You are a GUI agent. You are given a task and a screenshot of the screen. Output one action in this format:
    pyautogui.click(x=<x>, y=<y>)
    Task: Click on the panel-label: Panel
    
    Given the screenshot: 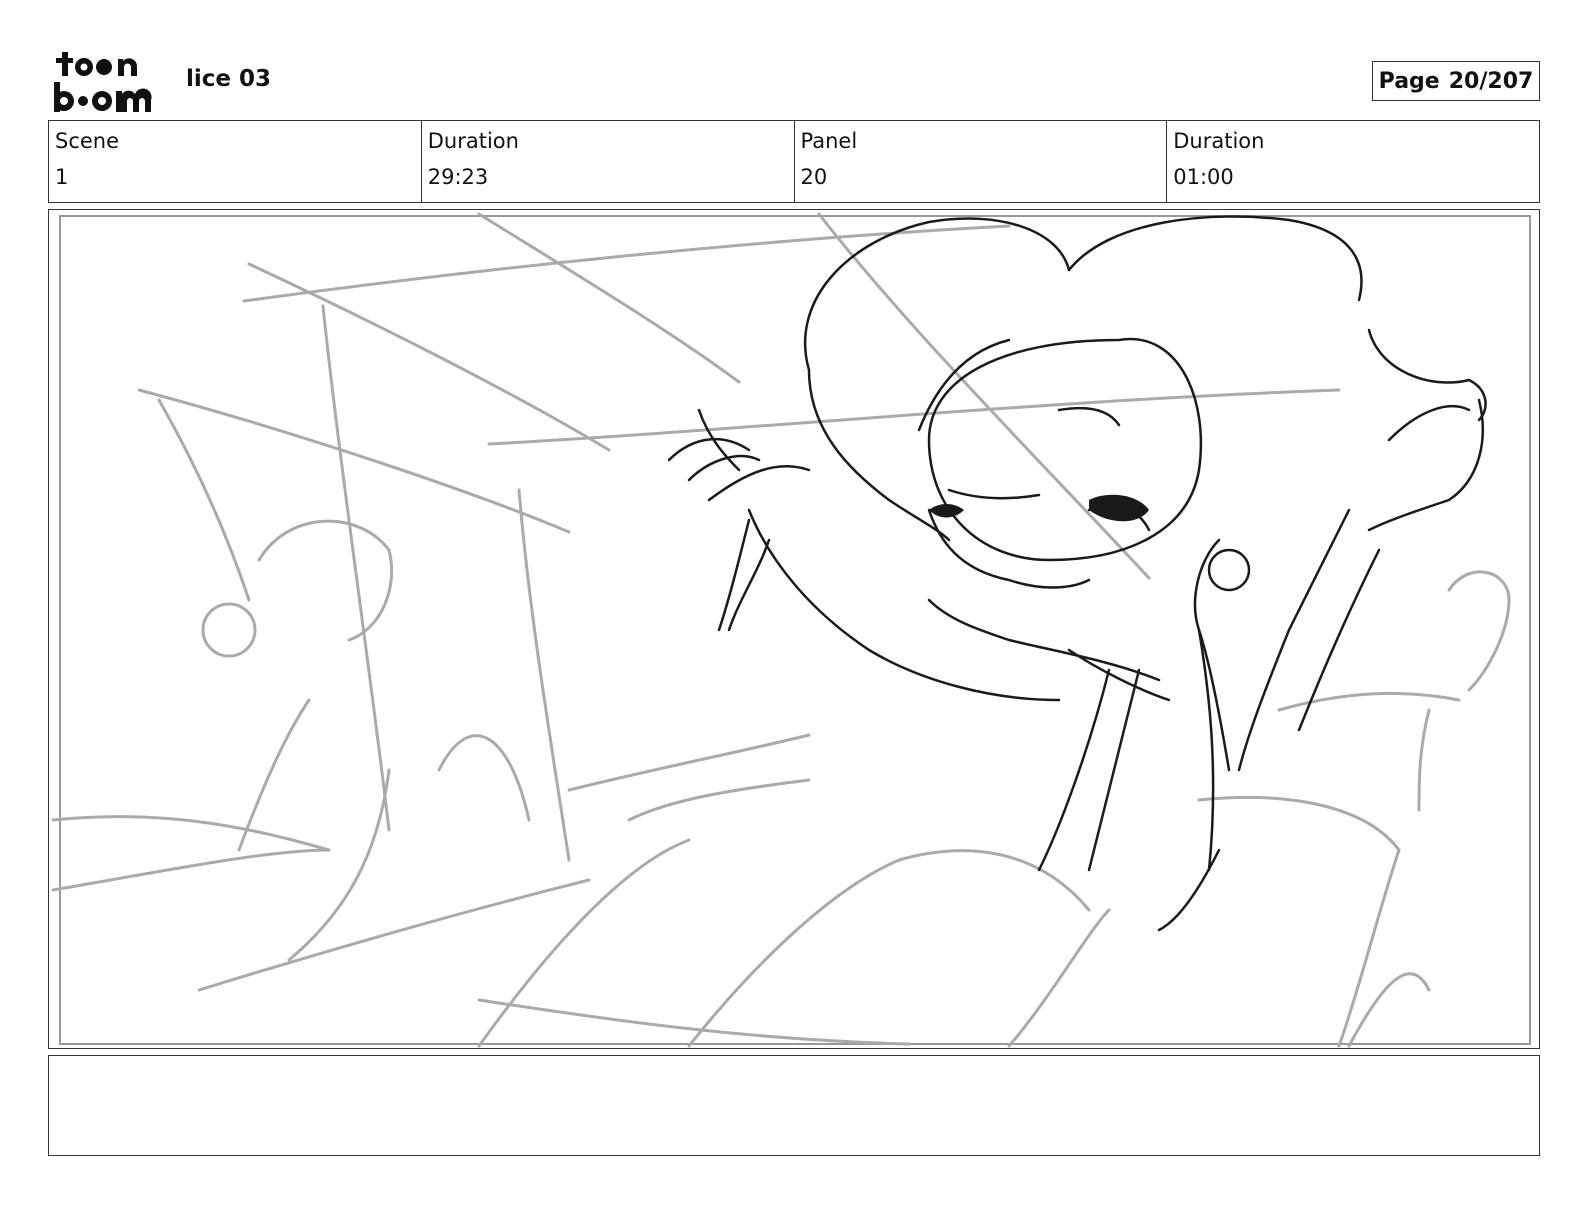 What is the action you would take?
    pyautogui.click(x=829, y=141)
    